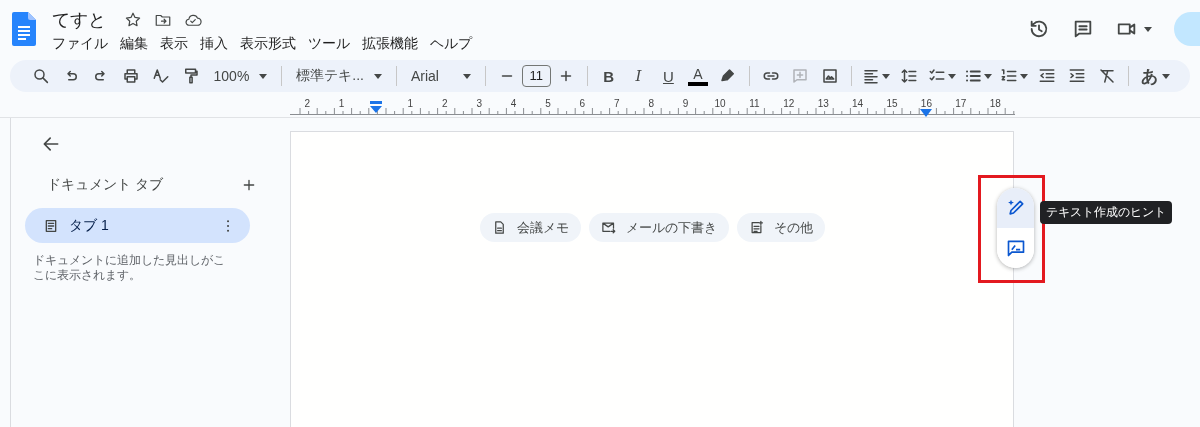 This screenshot has height=427, width=1200. What do you see at coordinates (961, 103) in the screenshot?
I see `ruler-number: 17` at bounding box center [961, 103].